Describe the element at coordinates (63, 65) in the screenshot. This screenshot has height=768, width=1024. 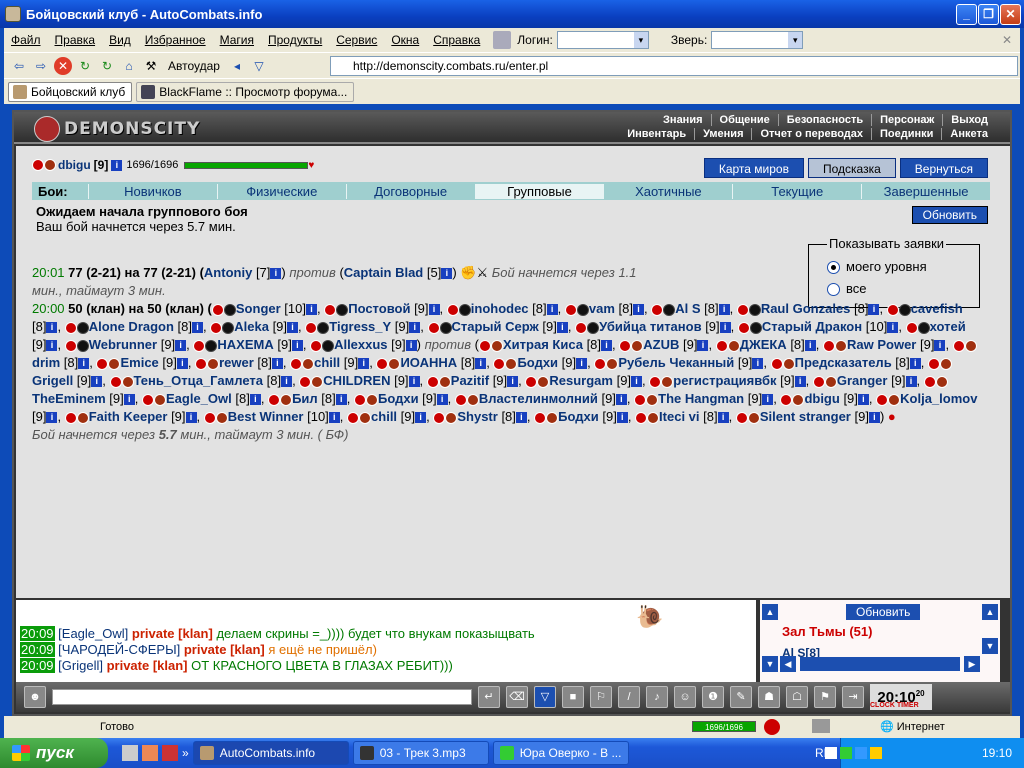
I see `stop-icon: ✕` at that location.